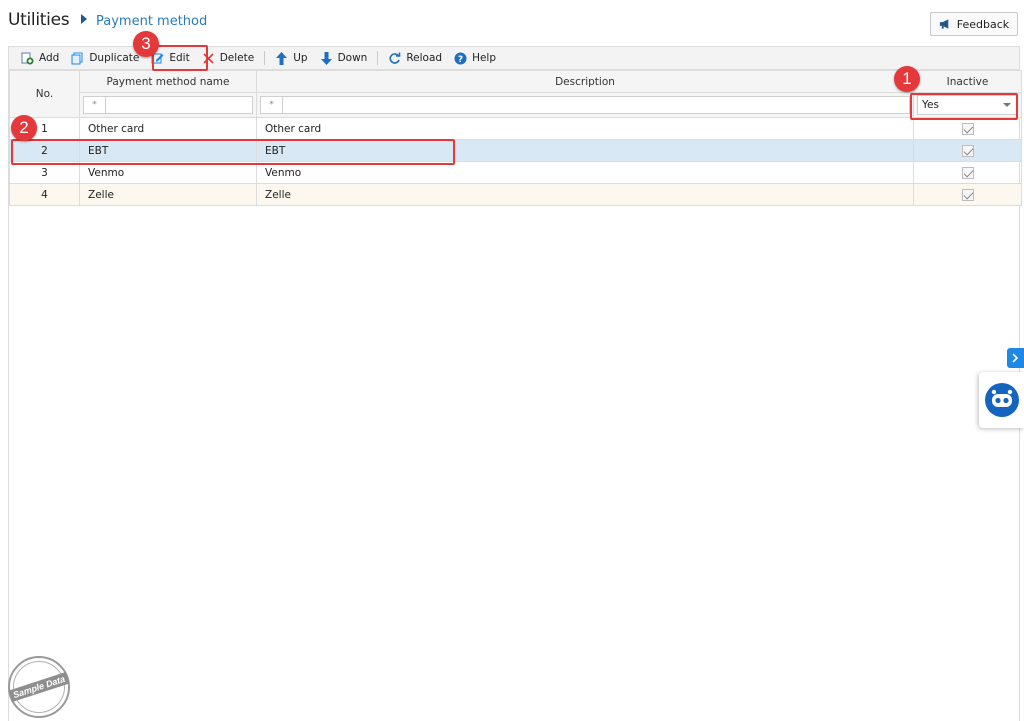 This screenshot has width=1024, height=721. I want to click on table-row: 3 Venmo Venmo, so click(515, 172).